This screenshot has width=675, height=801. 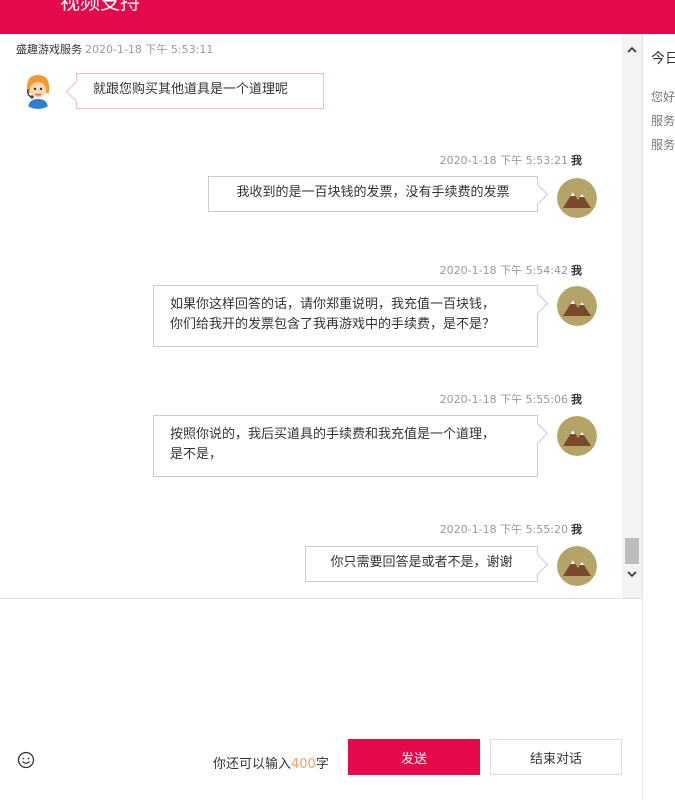 What do you see at coordinates (333, 324) in the screenshot?
I see `message-text-line: 你们给我开的发票包含了我再游戏中的手续费，是不是？` at bounding box center [333, 324].